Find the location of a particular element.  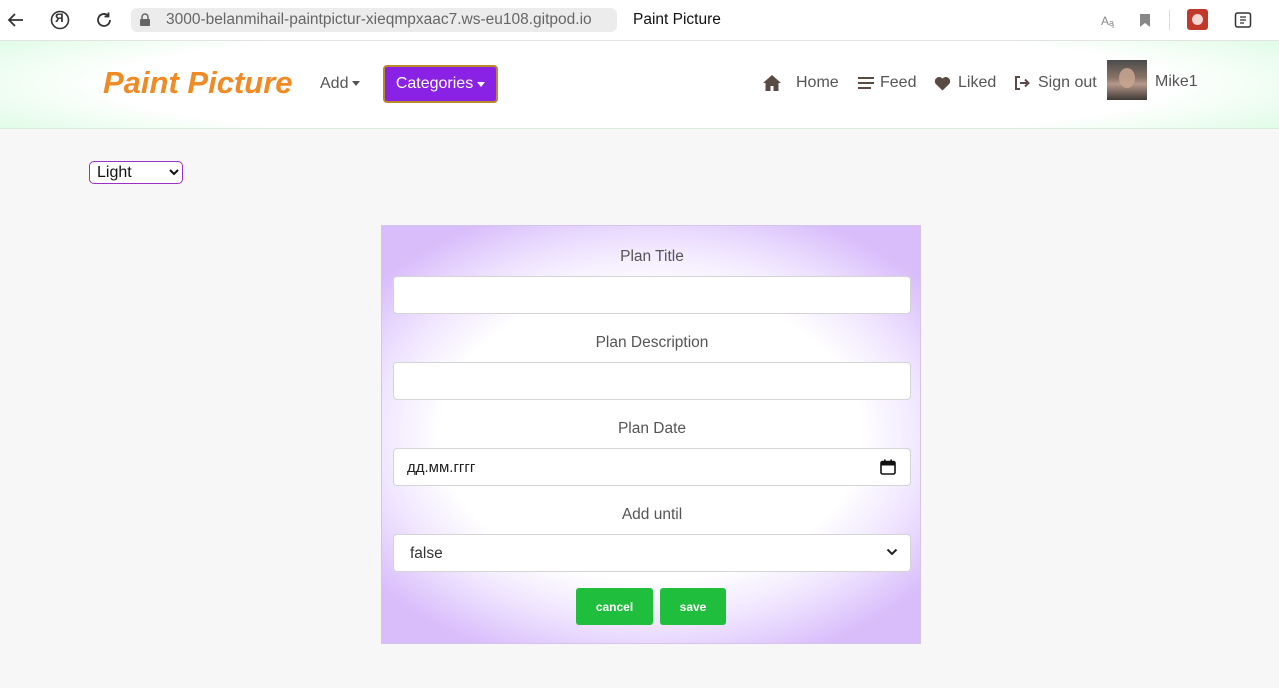

plan-description-label: Plan Description is located at coordinates (652, 342).